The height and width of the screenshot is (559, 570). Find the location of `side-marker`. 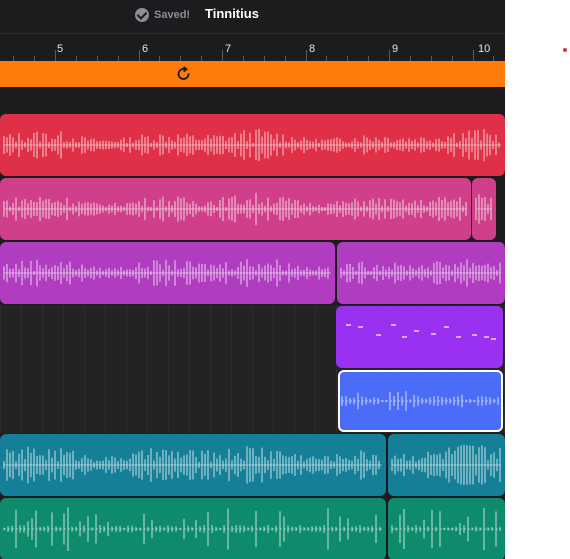

side-marker is located at coordinates (565, 50).